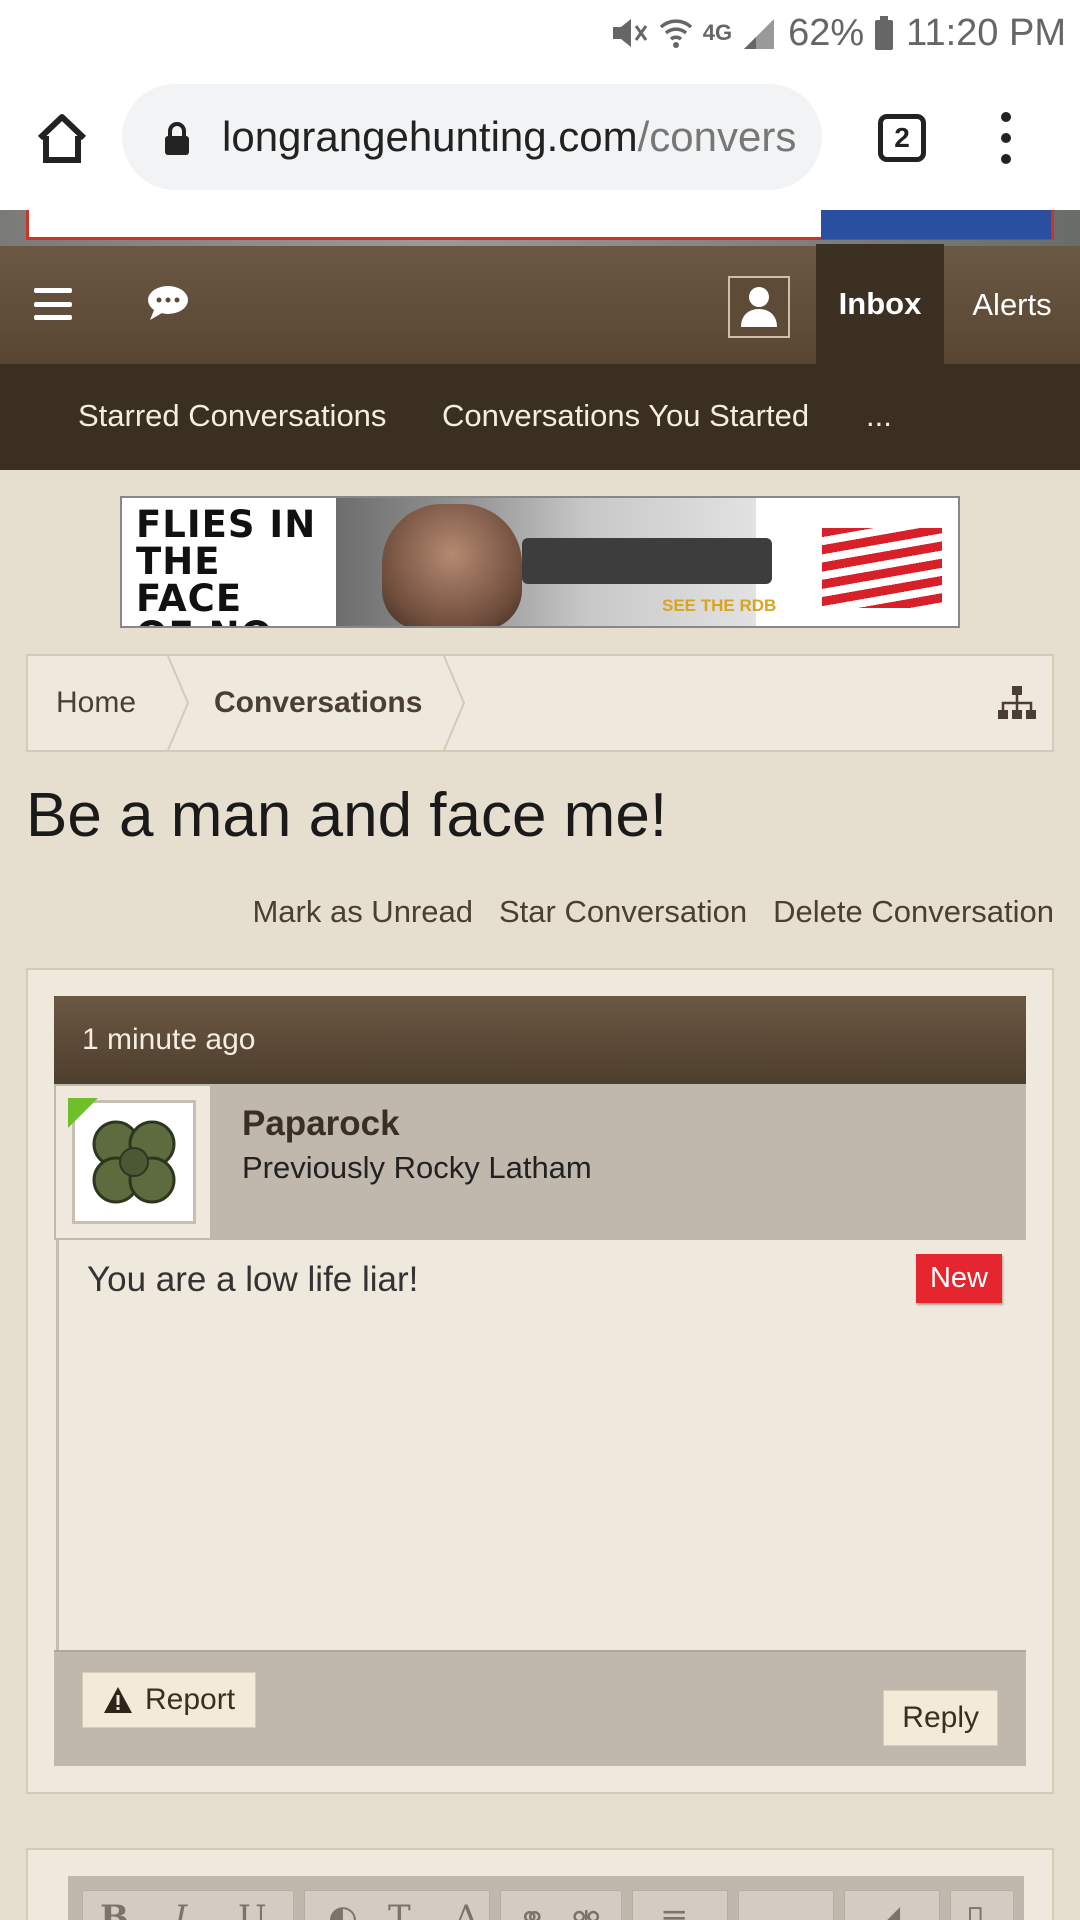 The height and width of the screenshot is (1920, 1080). Describe the element at coordinates (232, 416) in the screenshot. I see `subnav-starred: Starred Conversations` at that location.